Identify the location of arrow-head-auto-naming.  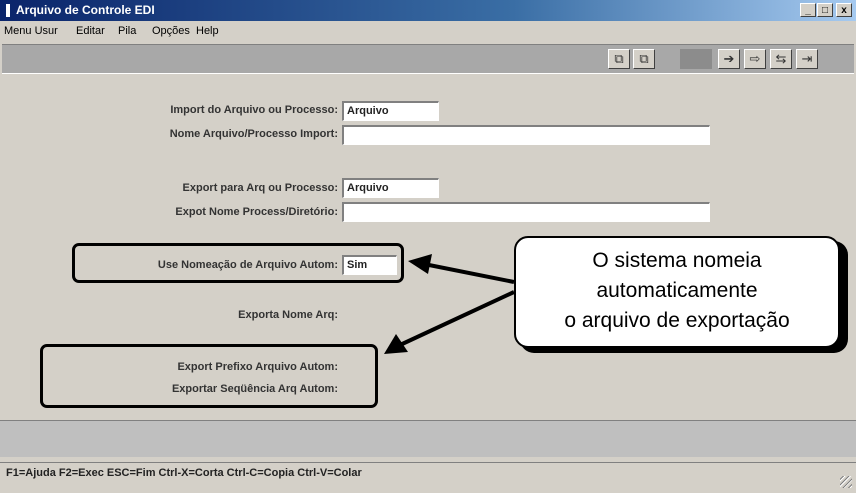
(420, 264).